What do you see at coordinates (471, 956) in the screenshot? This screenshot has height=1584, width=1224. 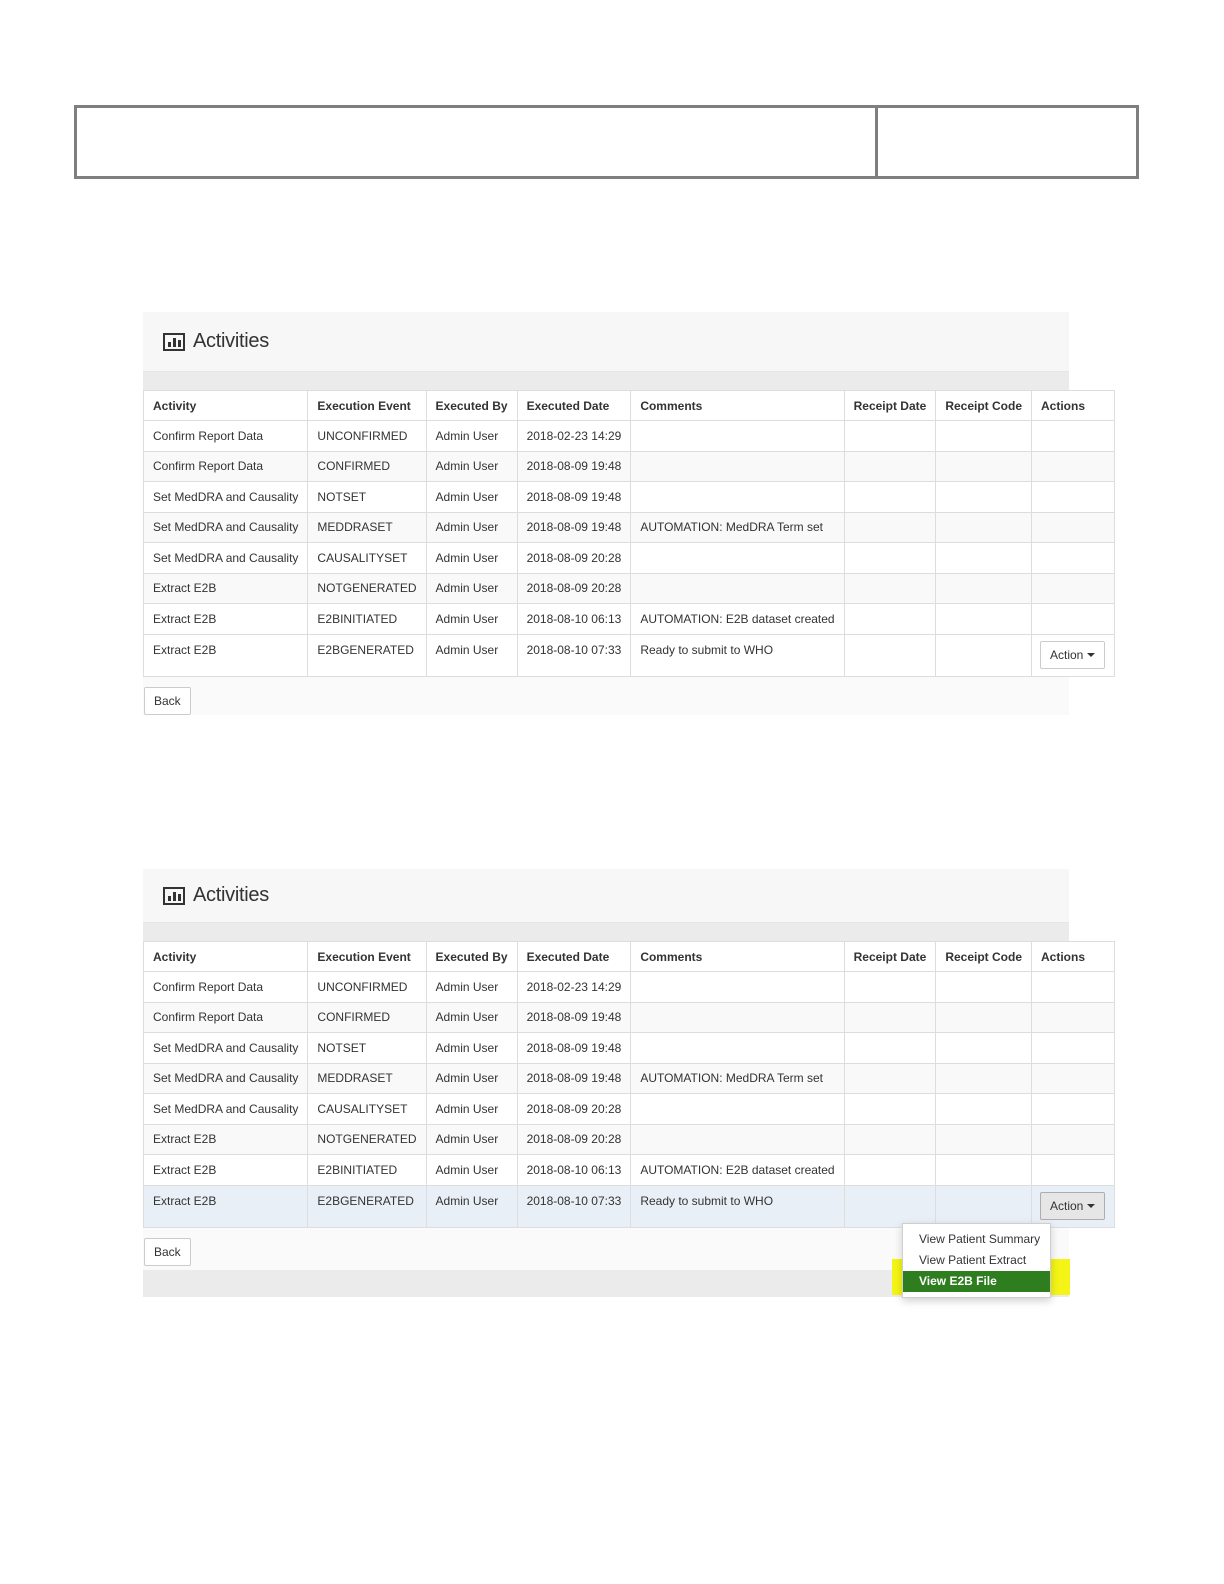 I see `column-header-executed-by: Executed By` at bounding box center [471, 956].